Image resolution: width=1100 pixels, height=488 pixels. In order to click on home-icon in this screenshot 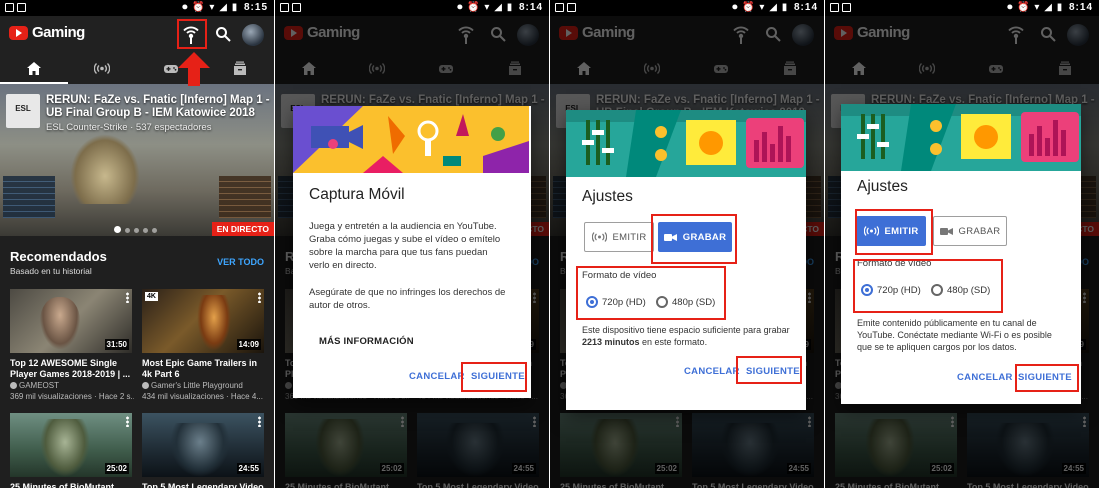, I will do `click(34, 68)`.